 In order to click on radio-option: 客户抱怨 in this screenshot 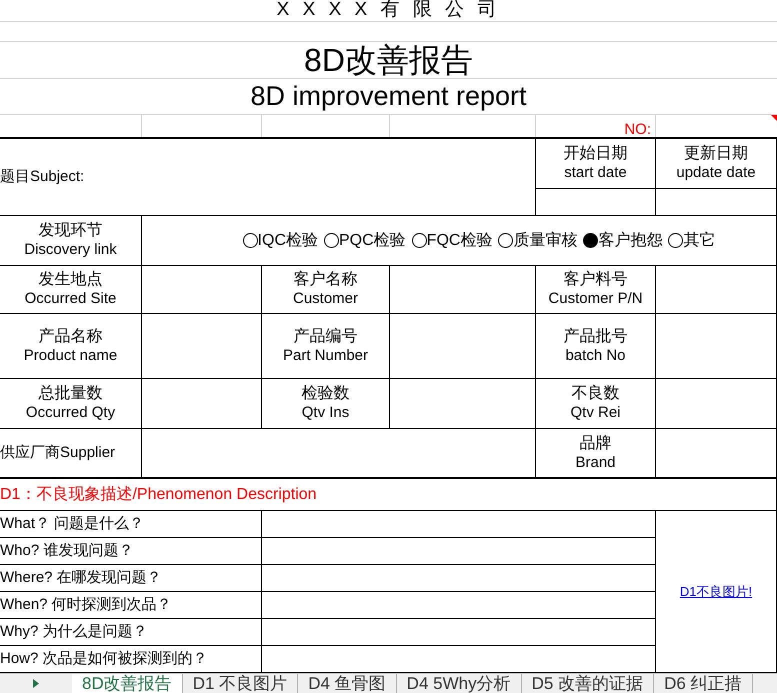, I will do `click(622, 240)`.